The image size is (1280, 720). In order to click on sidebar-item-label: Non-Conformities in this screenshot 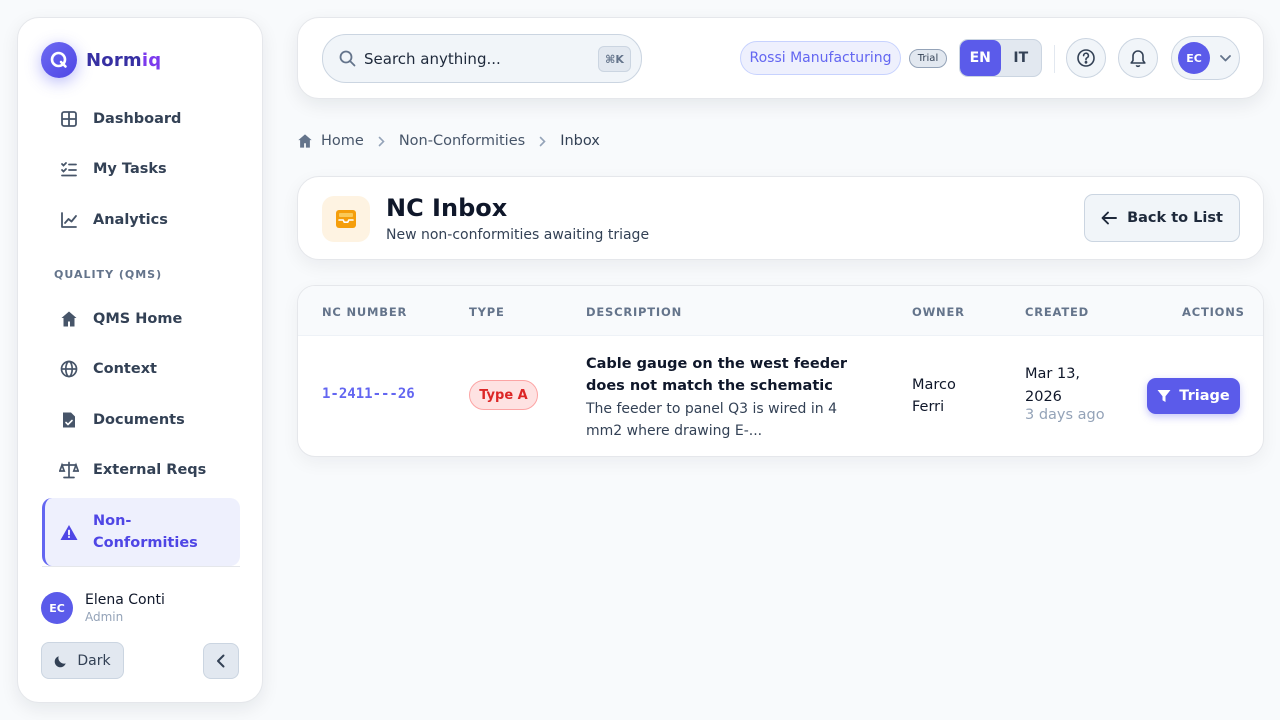, I will do `click(145, 532)`.